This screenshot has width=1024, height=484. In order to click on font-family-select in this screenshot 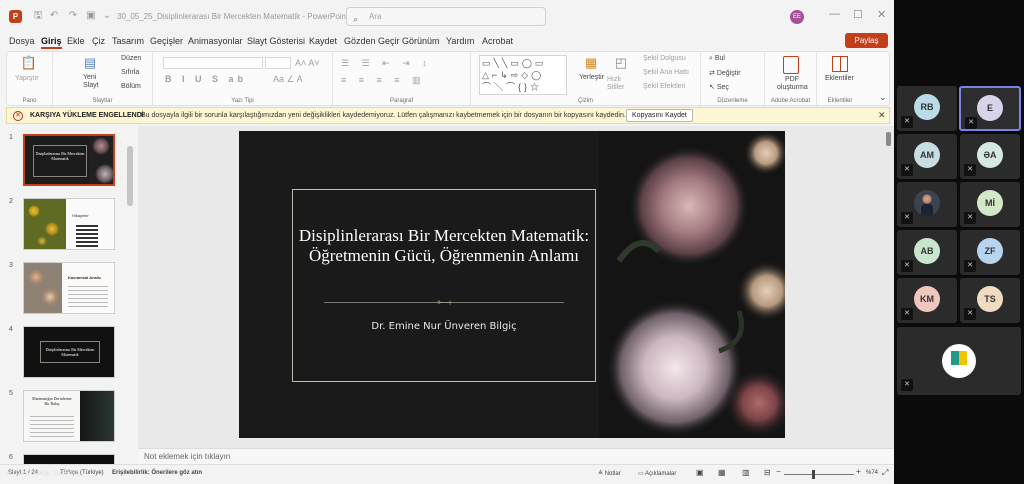, I will do `click(213, 63)`.